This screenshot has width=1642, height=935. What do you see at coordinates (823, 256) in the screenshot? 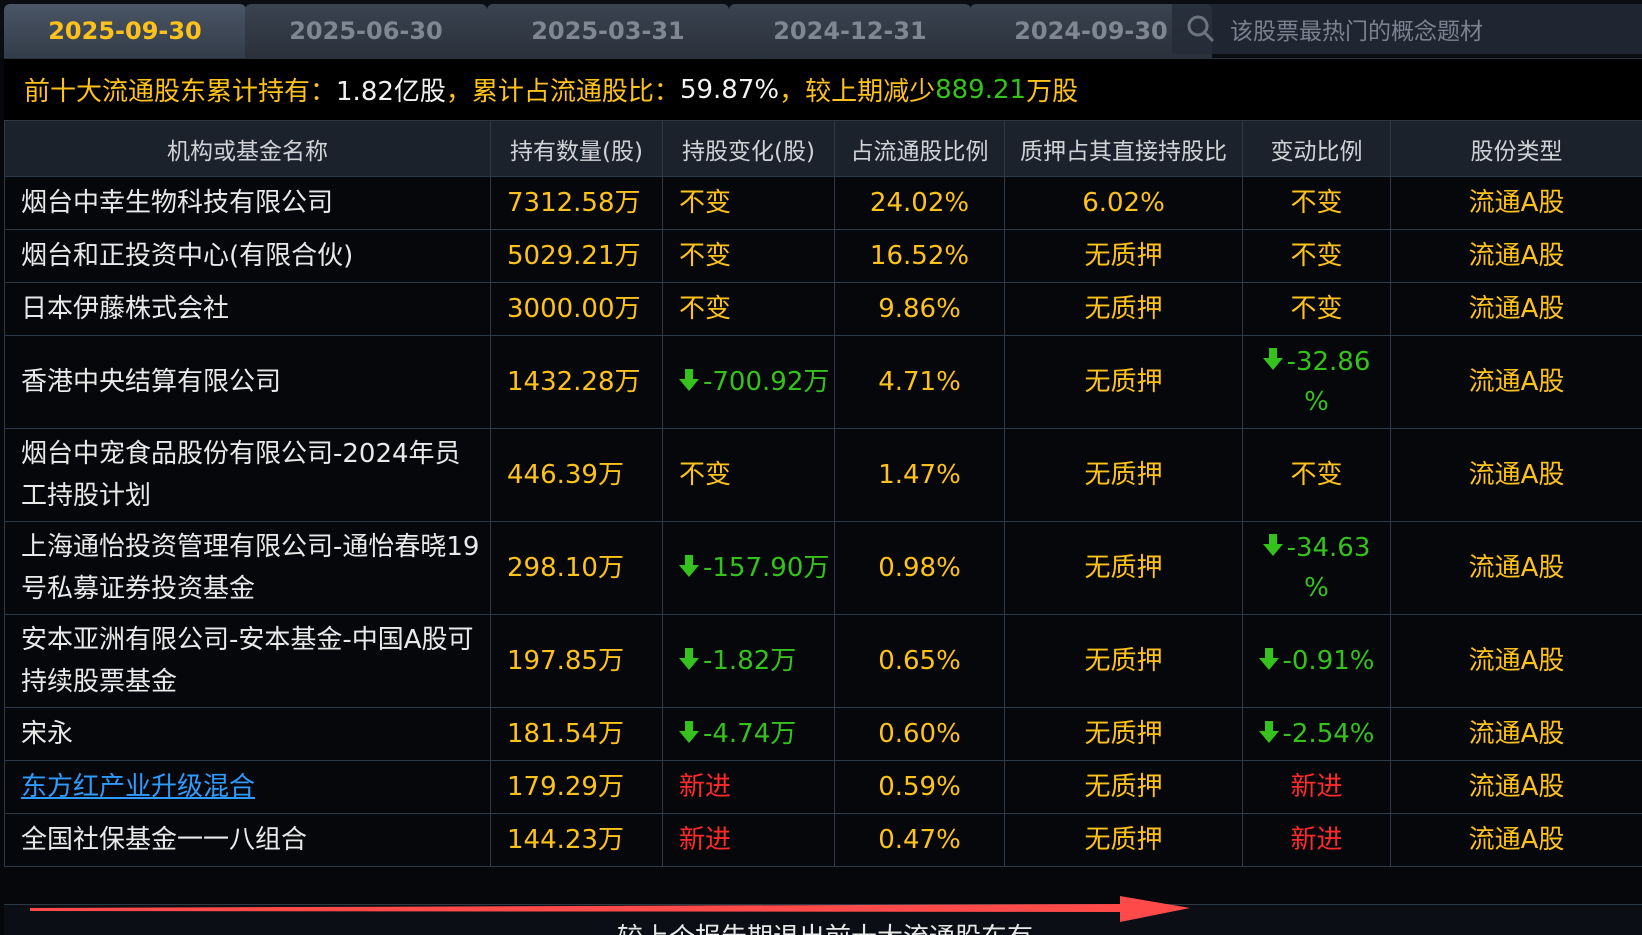
I see `table-row: 烟台和正投资中心(有限合伙)5029.21万不变16.52%无质押不变流通A股` at bounding box center [823, 256].